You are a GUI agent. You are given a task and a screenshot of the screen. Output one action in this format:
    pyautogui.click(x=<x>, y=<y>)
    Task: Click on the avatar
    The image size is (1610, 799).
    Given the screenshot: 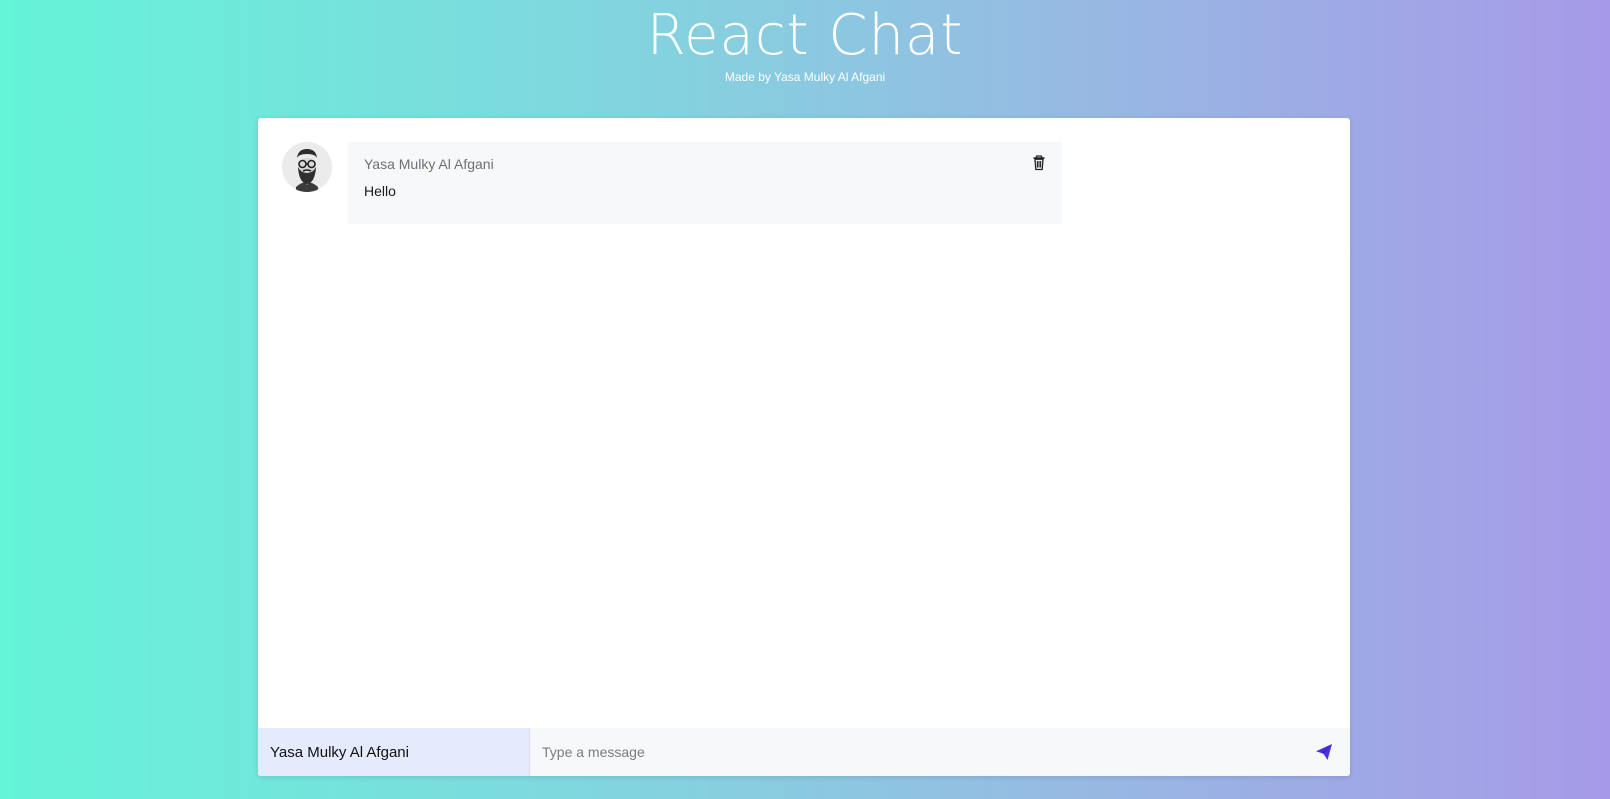 What is the action you would take?
    pyautogui.click(x=307, y=167)
    